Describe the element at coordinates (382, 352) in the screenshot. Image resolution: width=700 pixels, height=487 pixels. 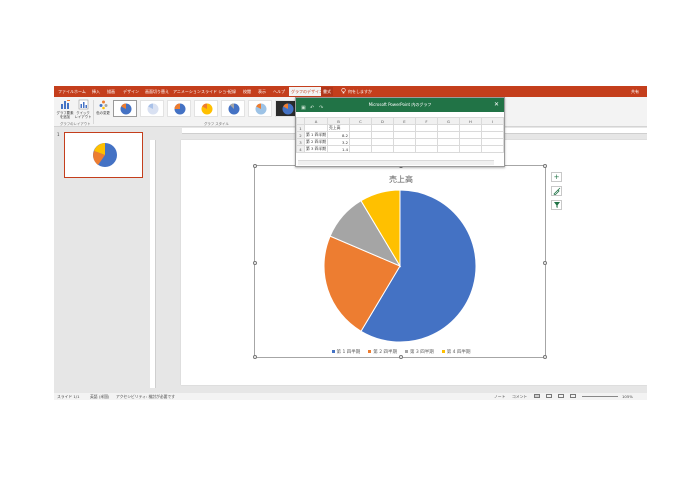
I see `legend-entry: 第 2 四半期` at that location.